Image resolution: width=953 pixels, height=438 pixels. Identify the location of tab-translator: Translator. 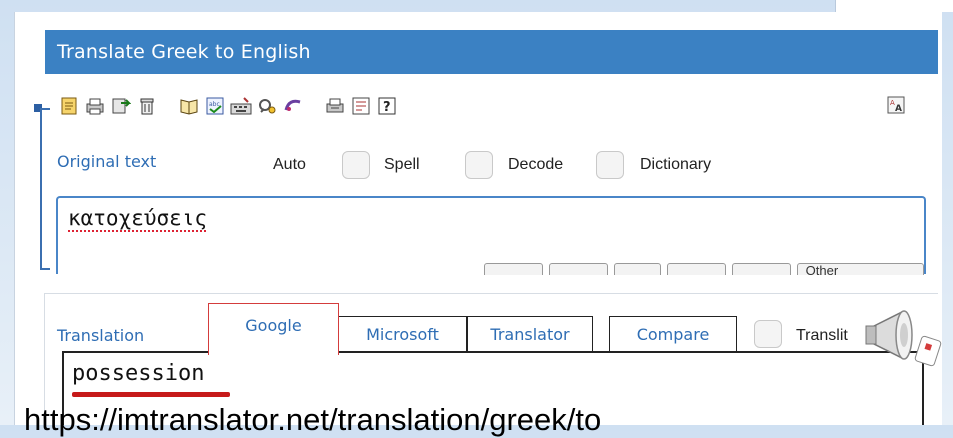
(530, 334).